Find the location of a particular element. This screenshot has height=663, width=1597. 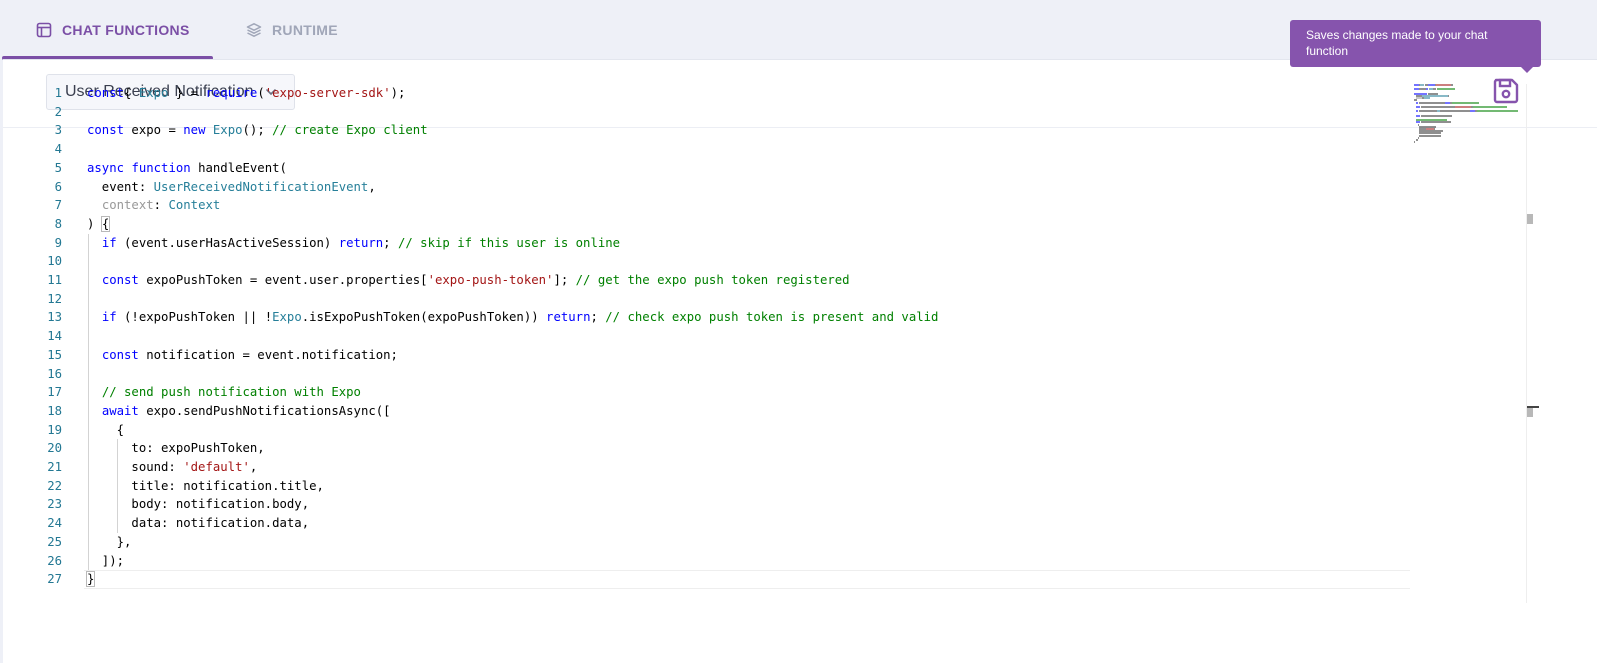

line-number: 19 is located at coordinates (54, 429).